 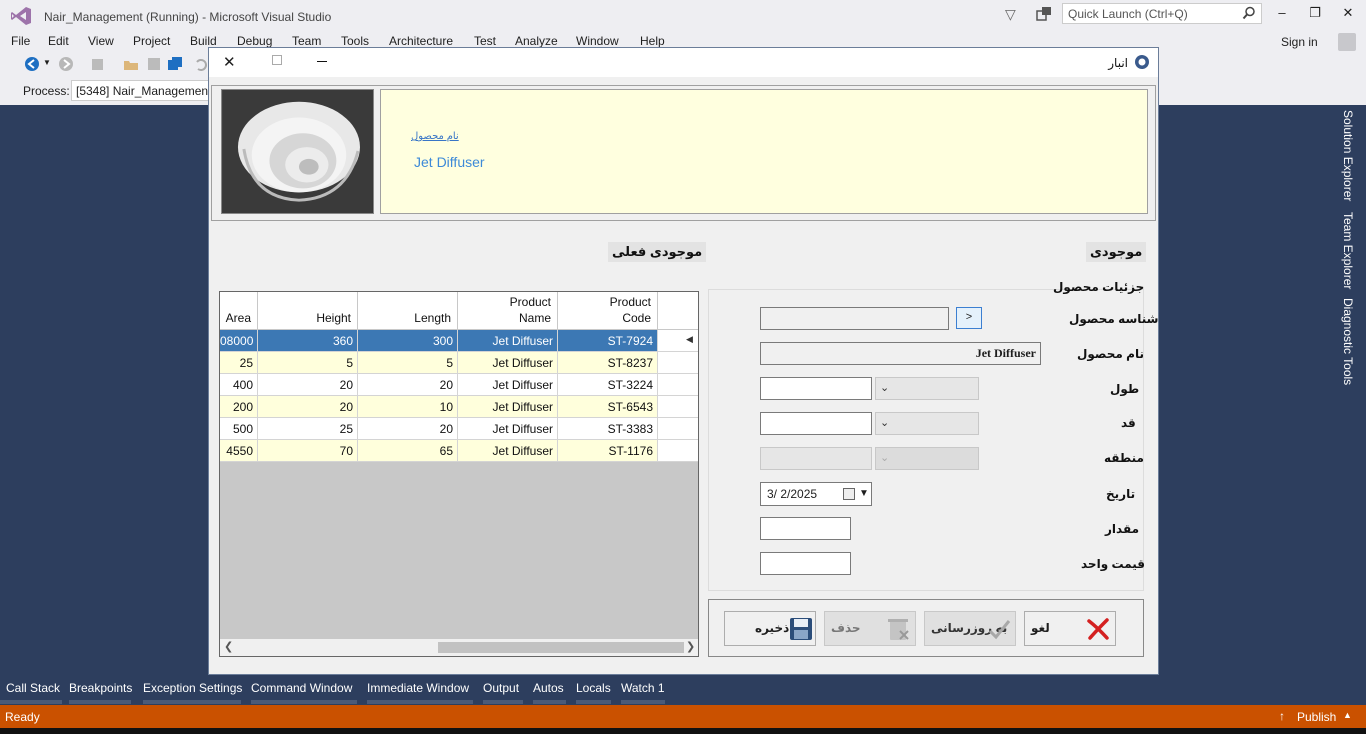 I want to click on table-cell: 4550, so click(x=239, y=451).